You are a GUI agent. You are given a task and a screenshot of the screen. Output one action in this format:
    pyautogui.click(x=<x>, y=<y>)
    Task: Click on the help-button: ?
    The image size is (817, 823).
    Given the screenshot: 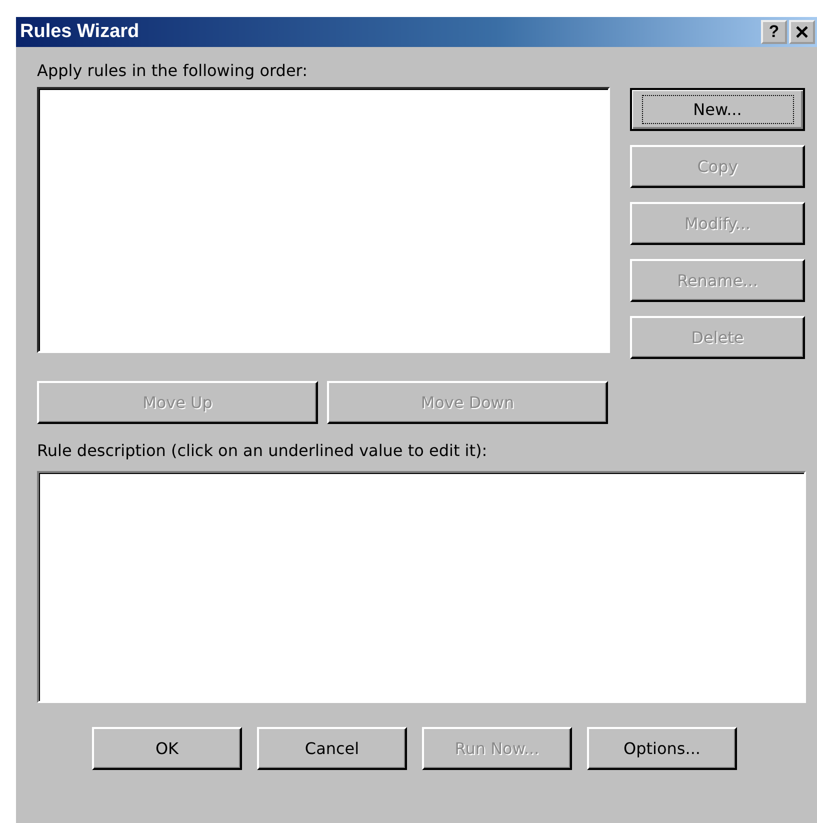 What is the action you would take?
    pyautogui.click(x=774, y=32)
    